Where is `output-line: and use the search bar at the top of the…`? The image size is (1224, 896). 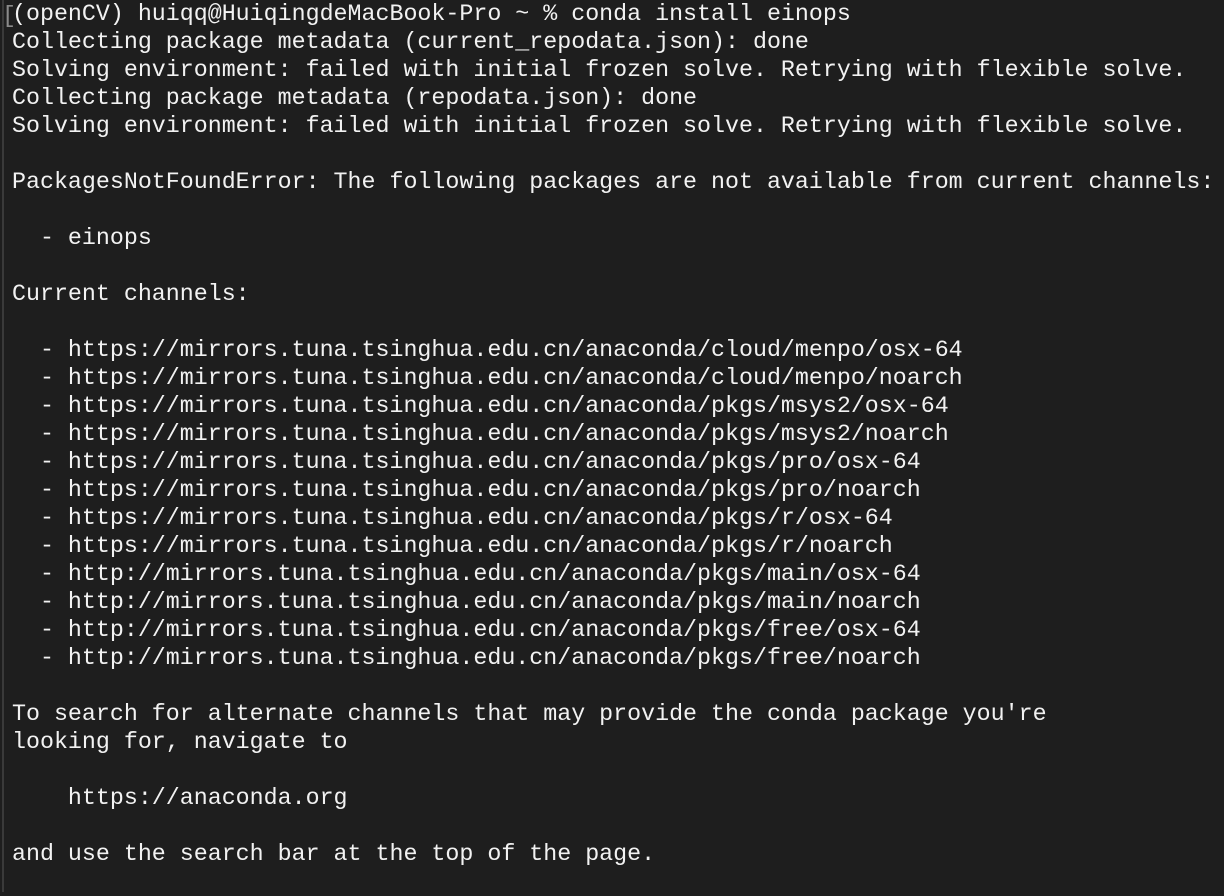
output-line: and use the search bar at the top of the… is located at coordinates (334, 854).